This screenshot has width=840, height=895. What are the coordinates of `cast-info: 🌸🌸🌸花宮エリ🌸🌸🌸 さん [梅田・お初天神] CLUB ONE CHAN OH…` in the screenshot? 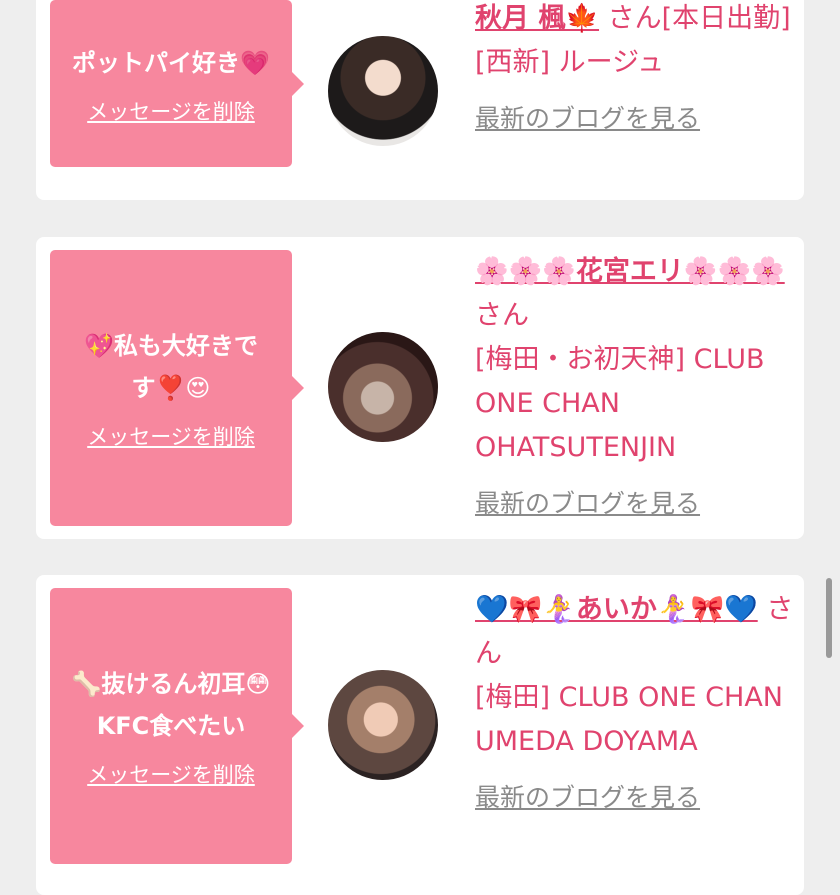 It's located at (635, 388).